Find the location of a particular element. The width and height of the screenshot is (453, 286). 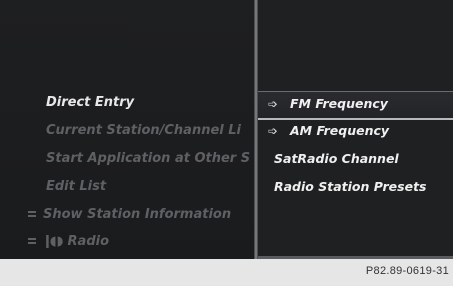

show-info-label: Show Station Information is located at coordinates (137, 214).